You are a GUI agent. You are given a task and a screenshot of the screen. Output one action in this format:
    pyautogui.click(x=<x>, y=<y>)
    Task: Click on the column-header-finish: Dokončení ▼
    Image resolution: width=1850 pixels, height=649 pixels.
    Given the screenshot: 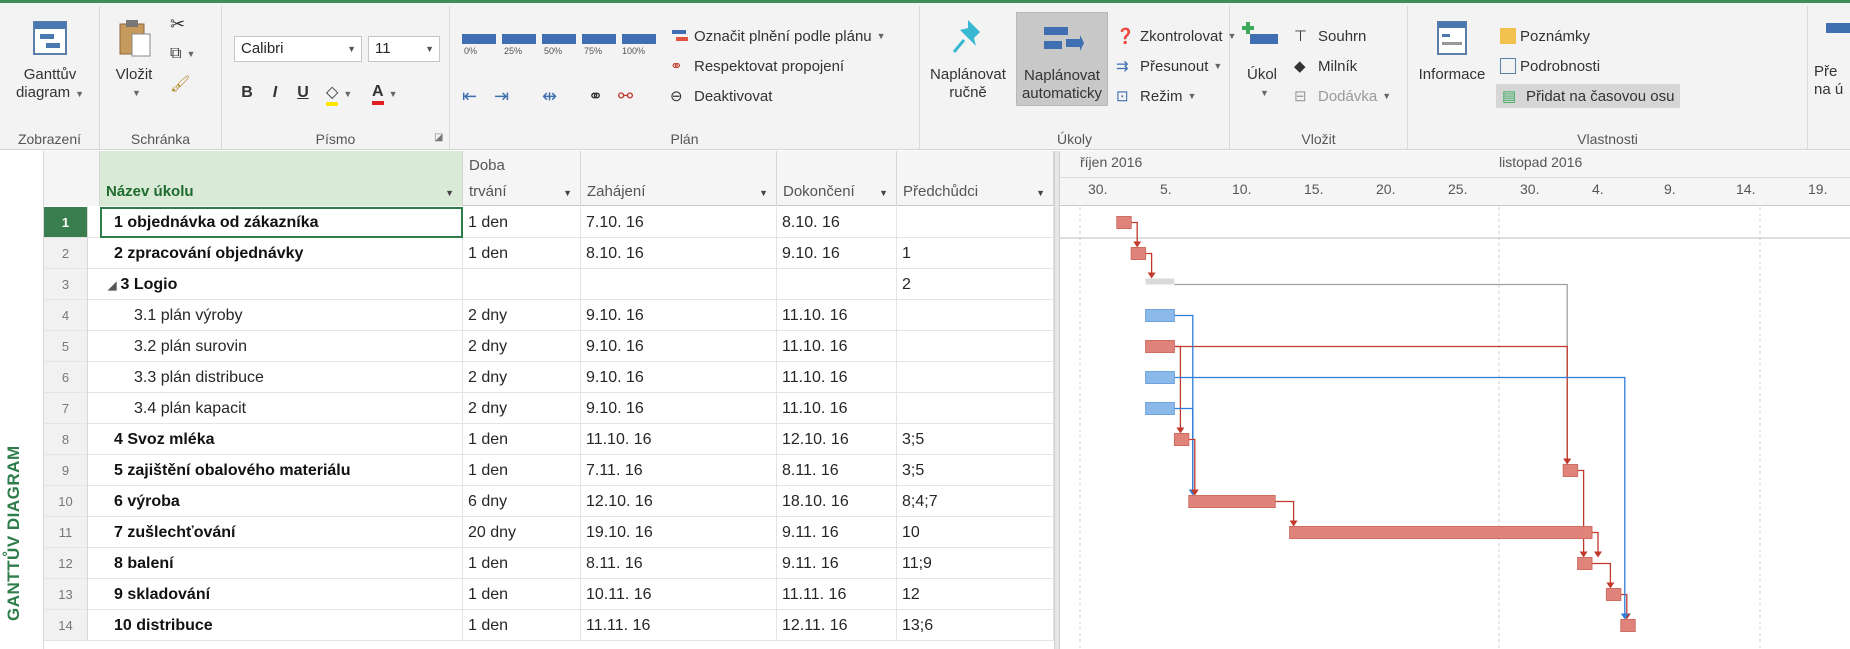 What is the action you would take?
    pyautogui.click(x=837, y=178)
    